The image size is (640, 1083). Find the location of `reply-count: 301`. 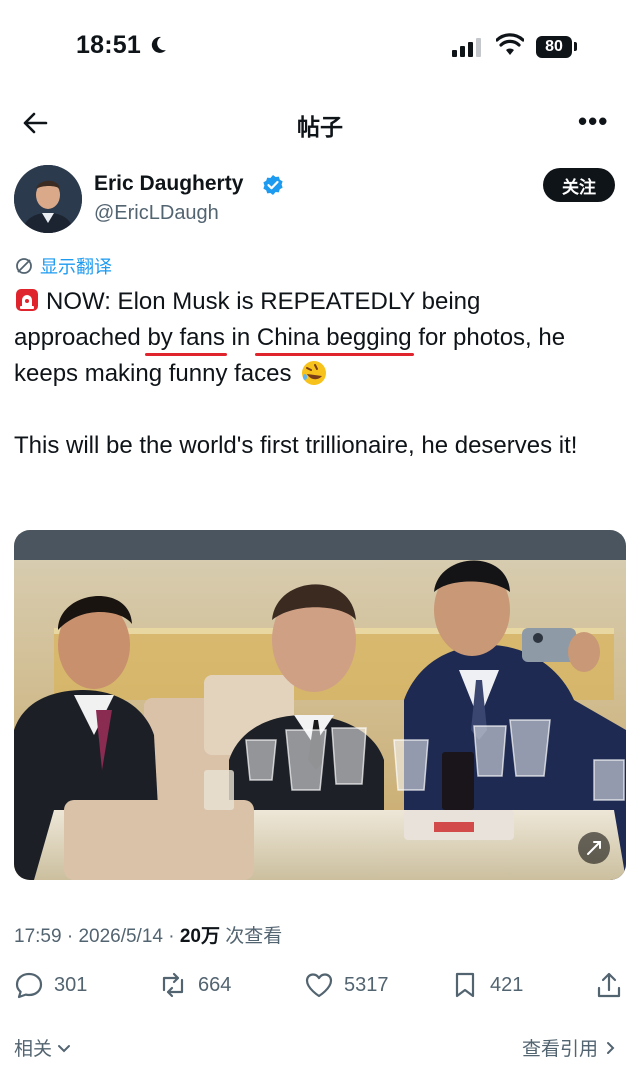

reply-count: 301 is located at coordinates (71, 984).